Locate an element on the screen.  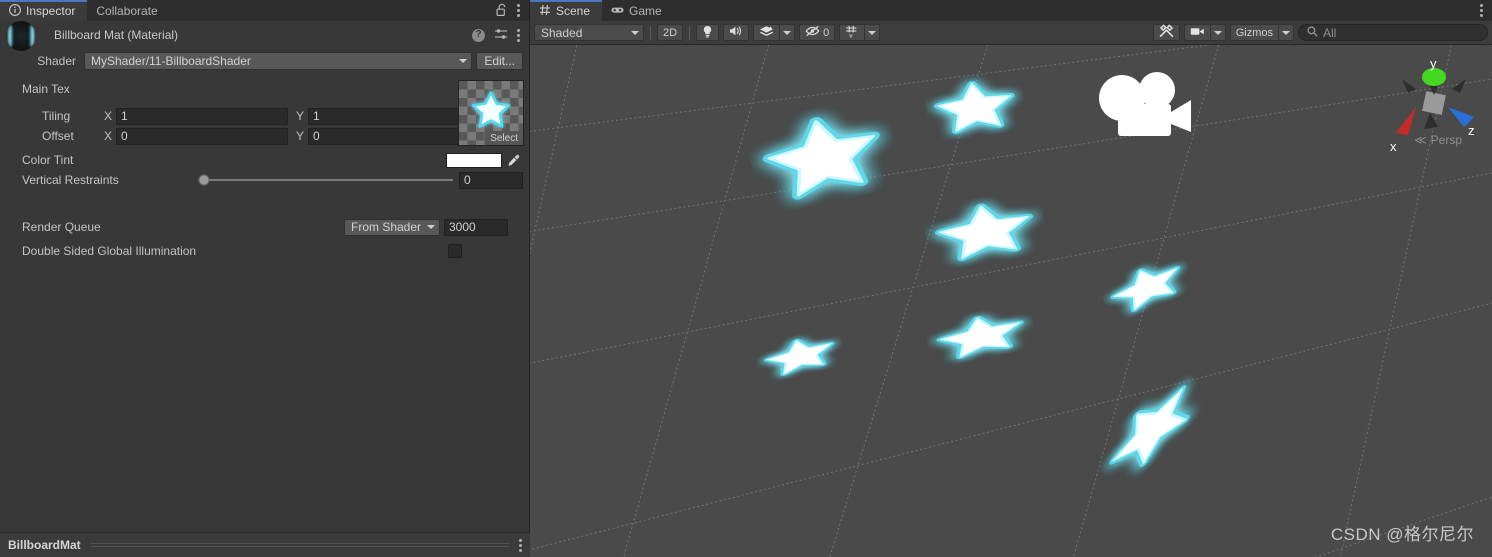
scene-lighting-button is located at coordinates (708, 32).